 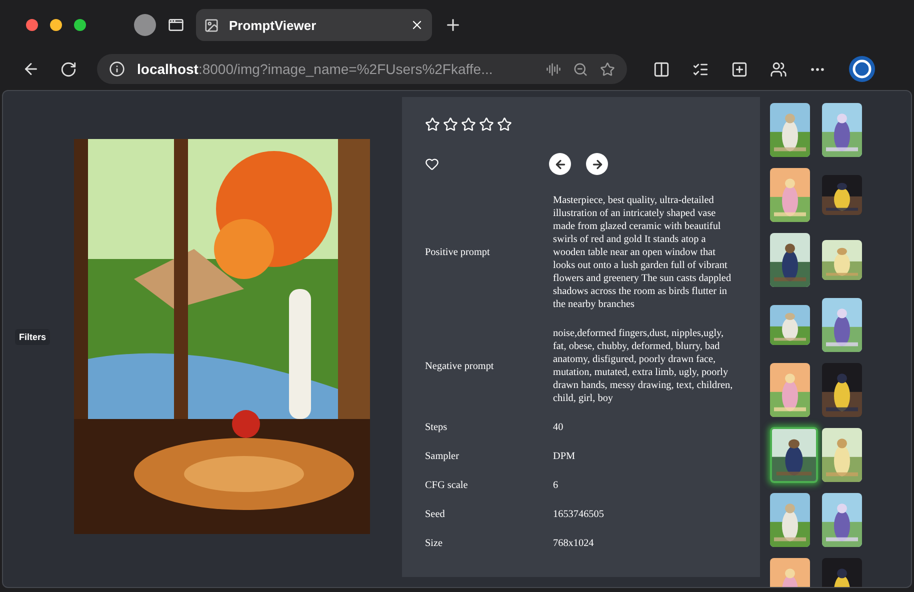 I want to click on detail-label: Steps, so click(x=436, y=427).